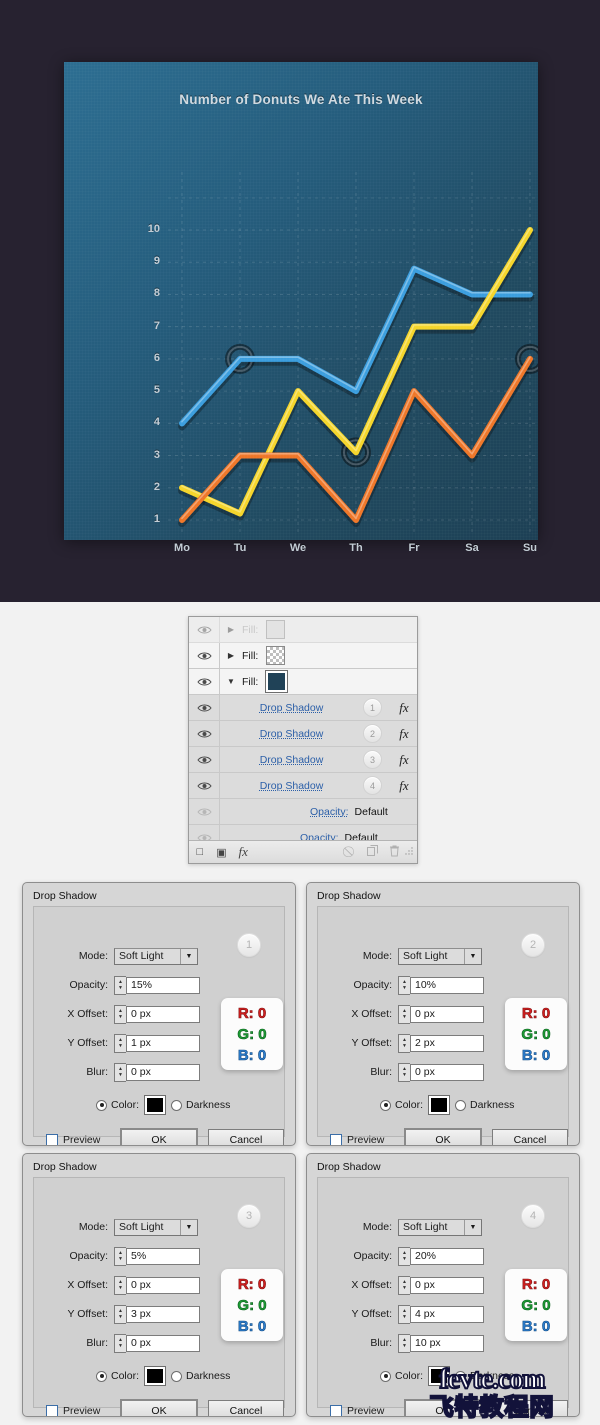 This screenshot has height=1425, width=600. Describe the element at coordinates (447, 985) in the screenshot. I see `opacity-input: 10%` at that location.